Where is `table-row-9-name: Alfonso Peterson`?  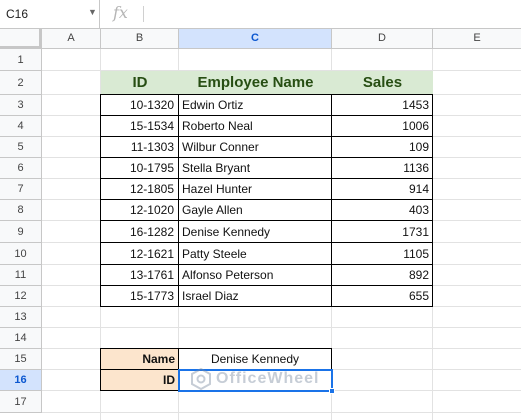
table-row-9-name: Alfonso Peterson is located at coordinates (255, 275).